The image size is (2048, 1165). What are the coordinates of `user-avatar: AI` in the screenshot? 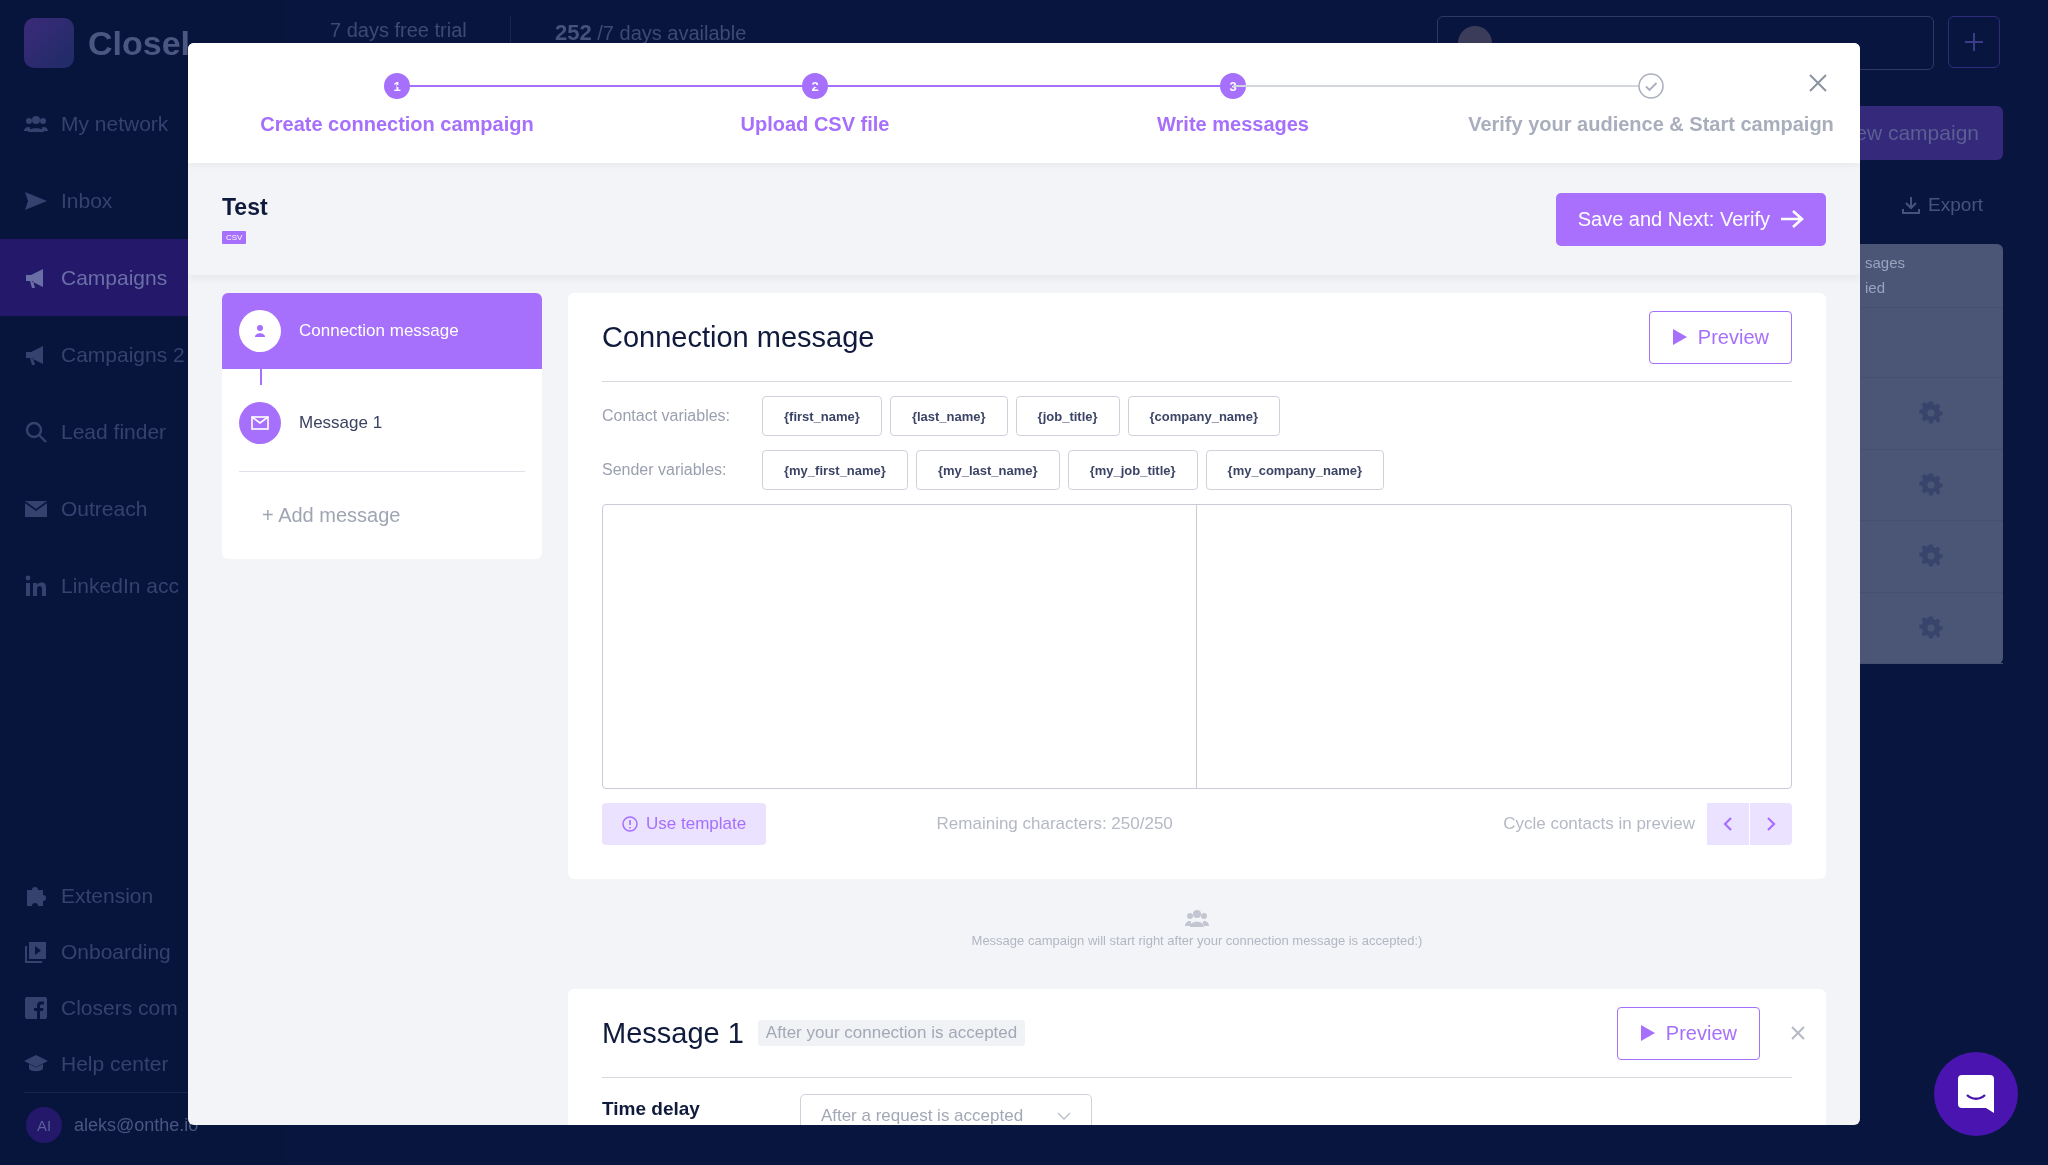 It's located at (44, 1125).